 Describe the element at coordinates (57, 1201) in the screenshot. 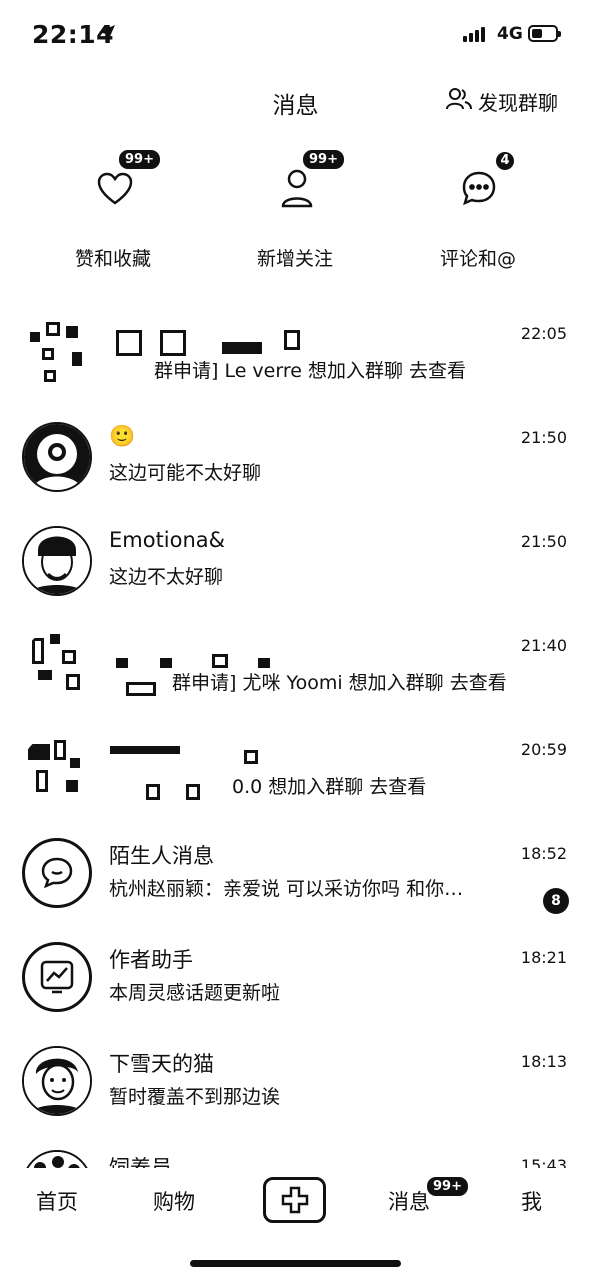

I see `tab-home: 首页` at that location.